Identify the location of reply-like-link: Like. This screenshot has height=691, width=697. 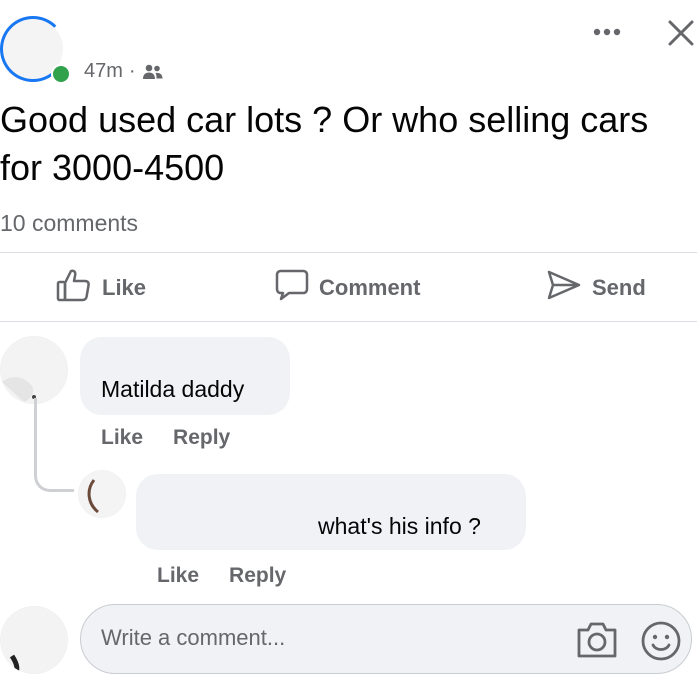
(178, 576).